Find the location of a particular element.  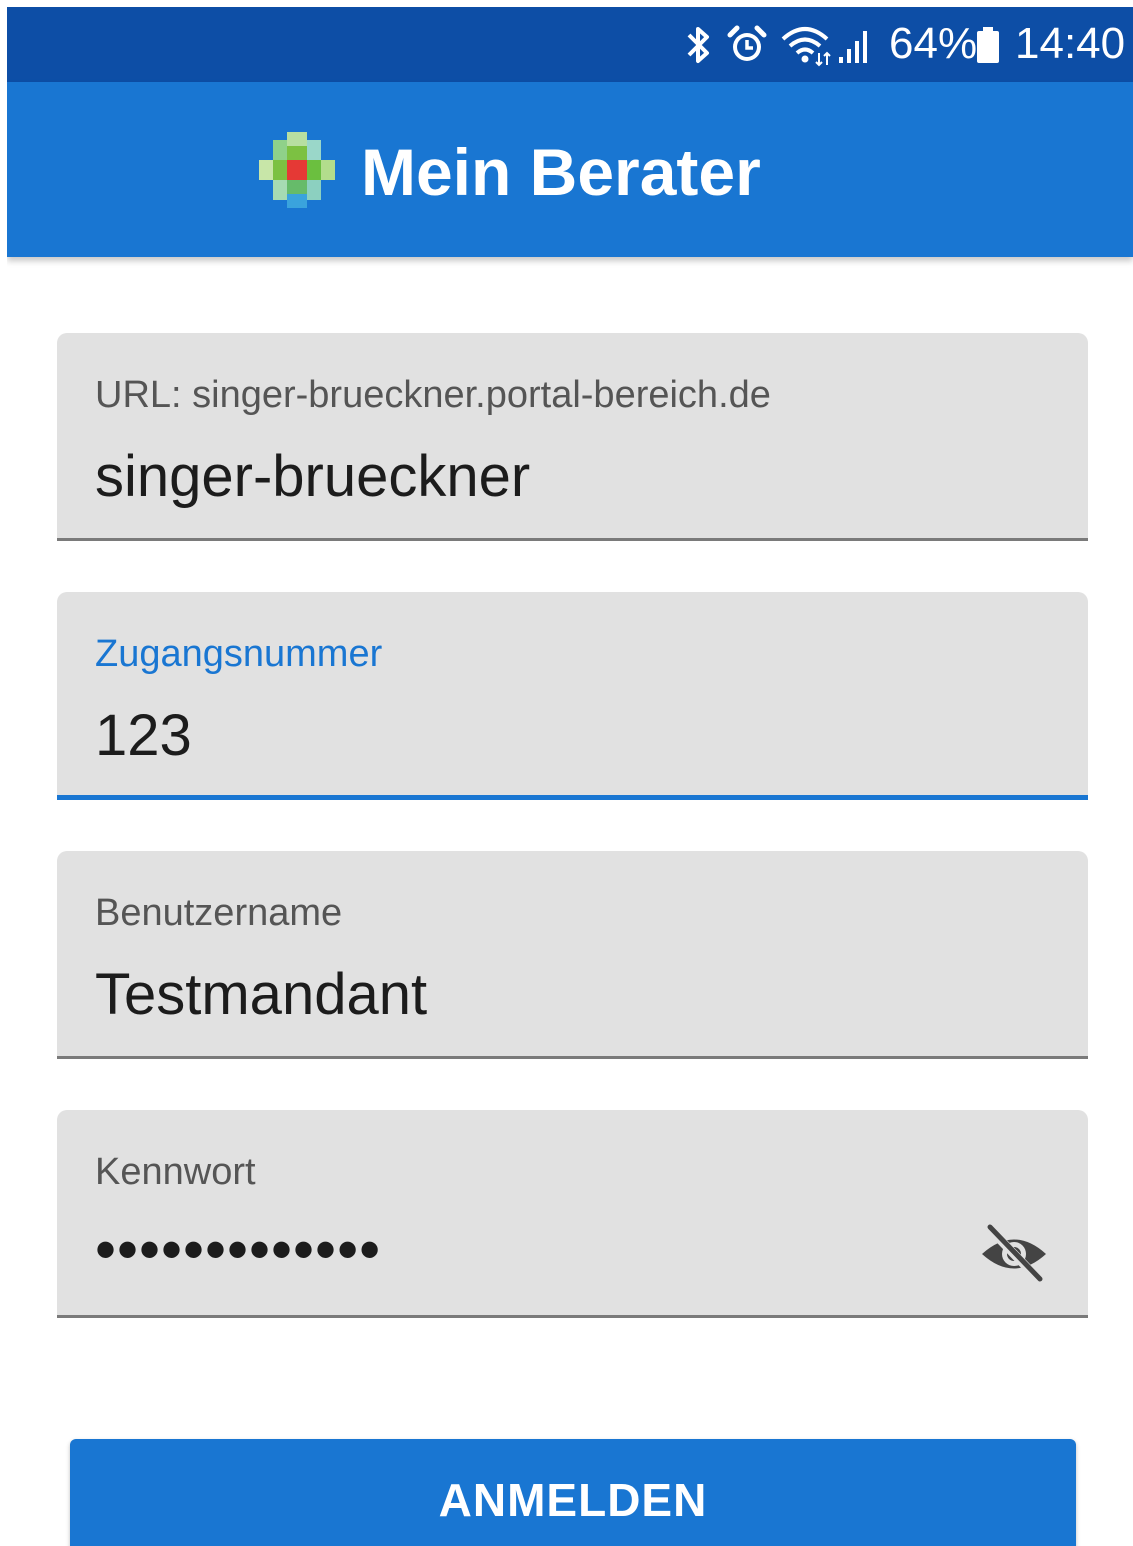

url-field-label: URL: singer-brueckner.portal-bereich.de is located at coordinates (433, 395).